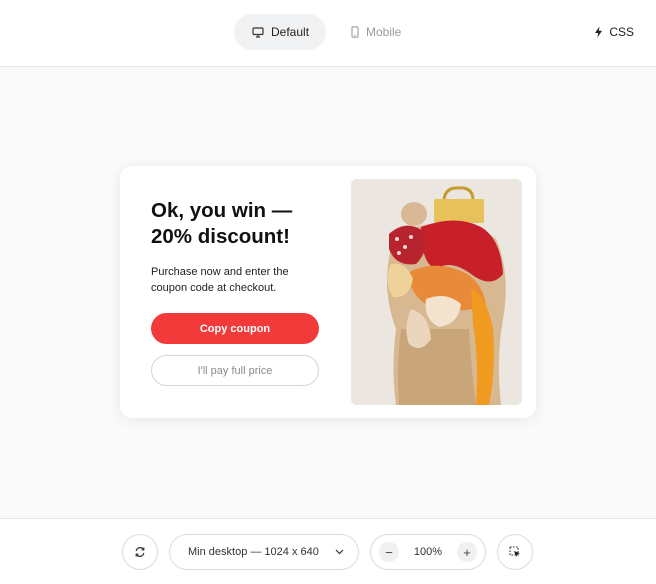 This screenshot has height=584, width=656. Describe the element at coordinates (466, 552) in the screenshot. I see `zoom-in-button: +` at that location.